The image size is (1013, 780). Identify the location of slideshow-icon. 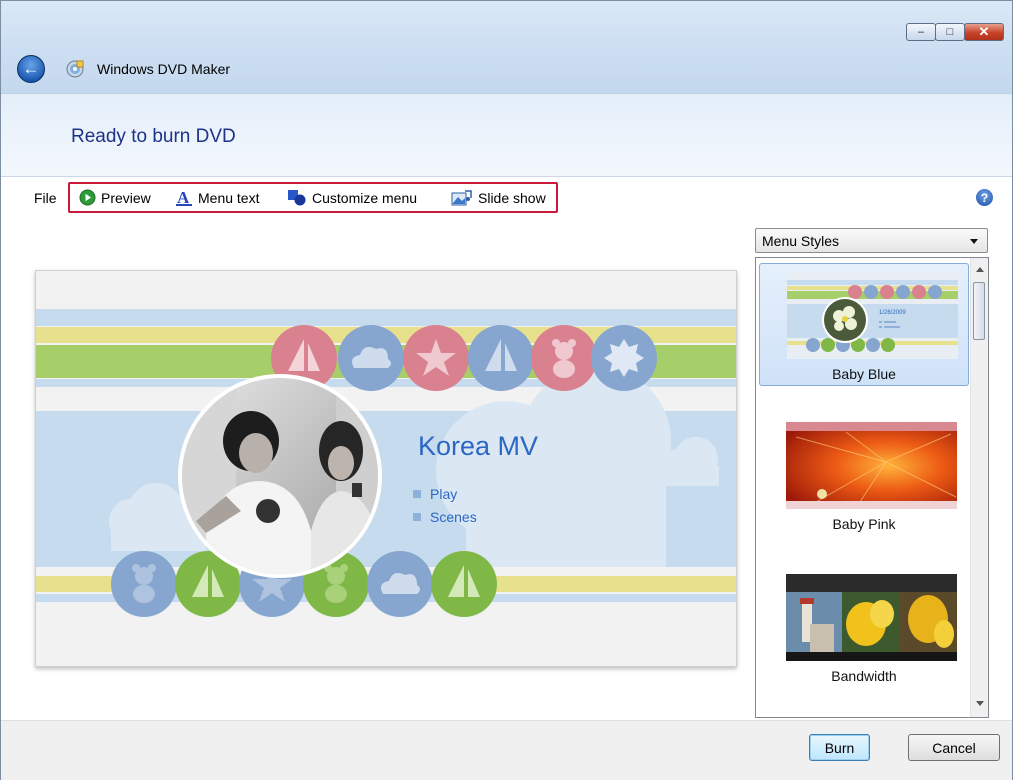
(461, 198).